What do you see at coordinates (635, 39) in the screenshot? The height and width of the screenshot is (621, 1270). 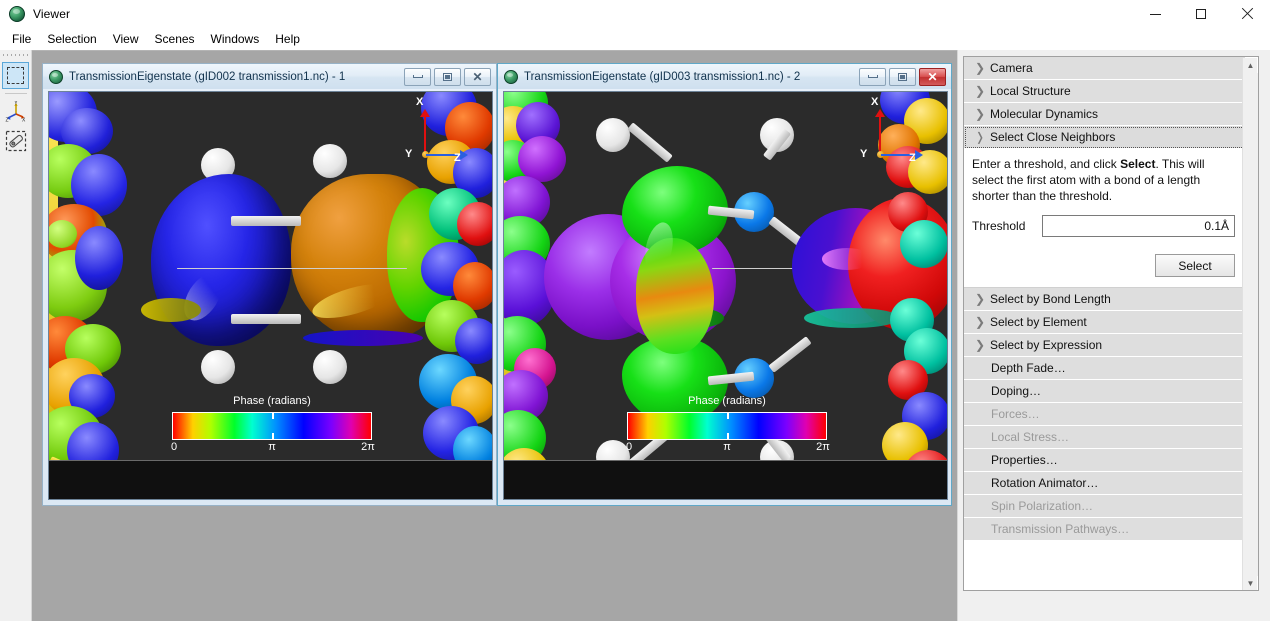 I see `menubar: File Selection View Scenes Windows Help` at bounding box center [635, 39].